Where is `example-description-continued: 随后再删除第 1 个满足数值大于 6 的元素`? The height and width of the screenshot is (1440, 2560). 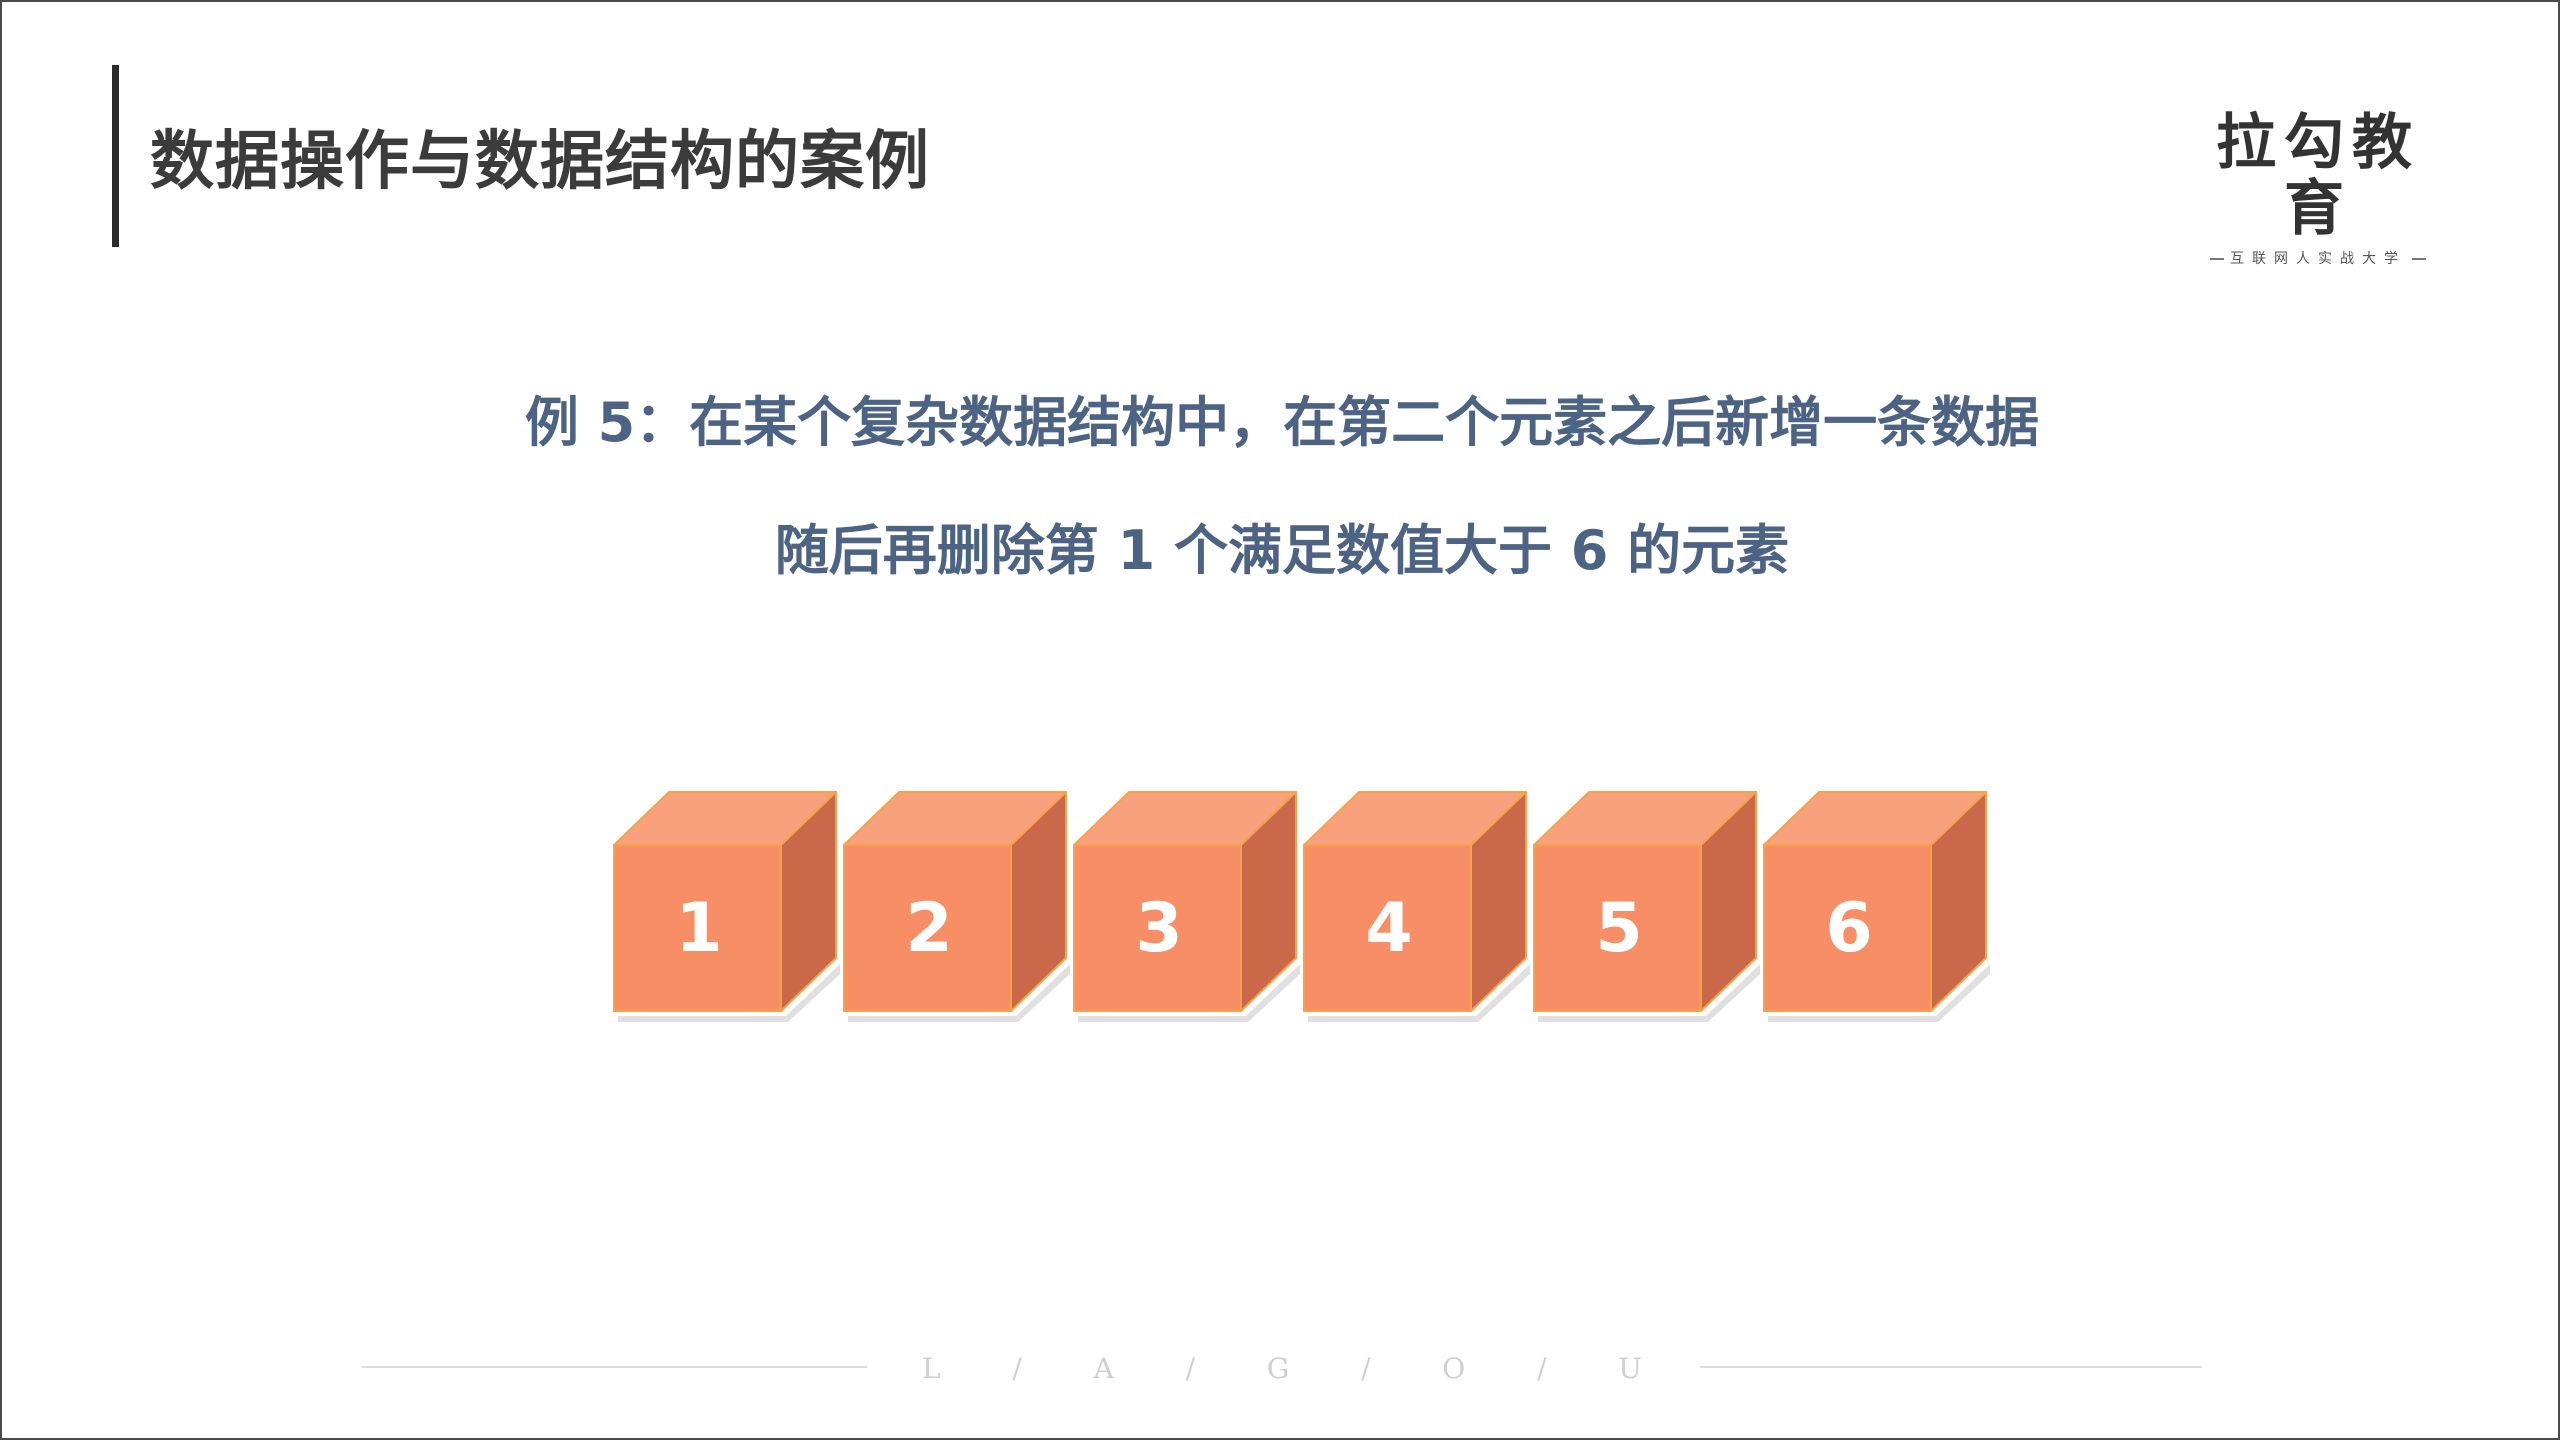 example-description-continued: 随后再删除第 1 个满足数值大于 6 的元素 is located at coordinates (1282, 550).